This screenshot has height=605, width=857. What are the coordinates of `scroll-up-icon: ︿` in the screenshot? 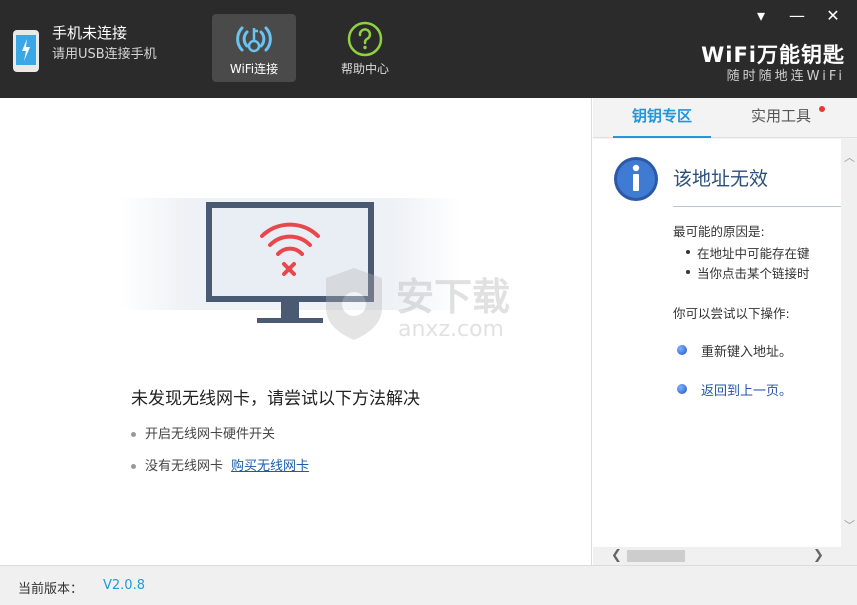 It's located at (849, 157).